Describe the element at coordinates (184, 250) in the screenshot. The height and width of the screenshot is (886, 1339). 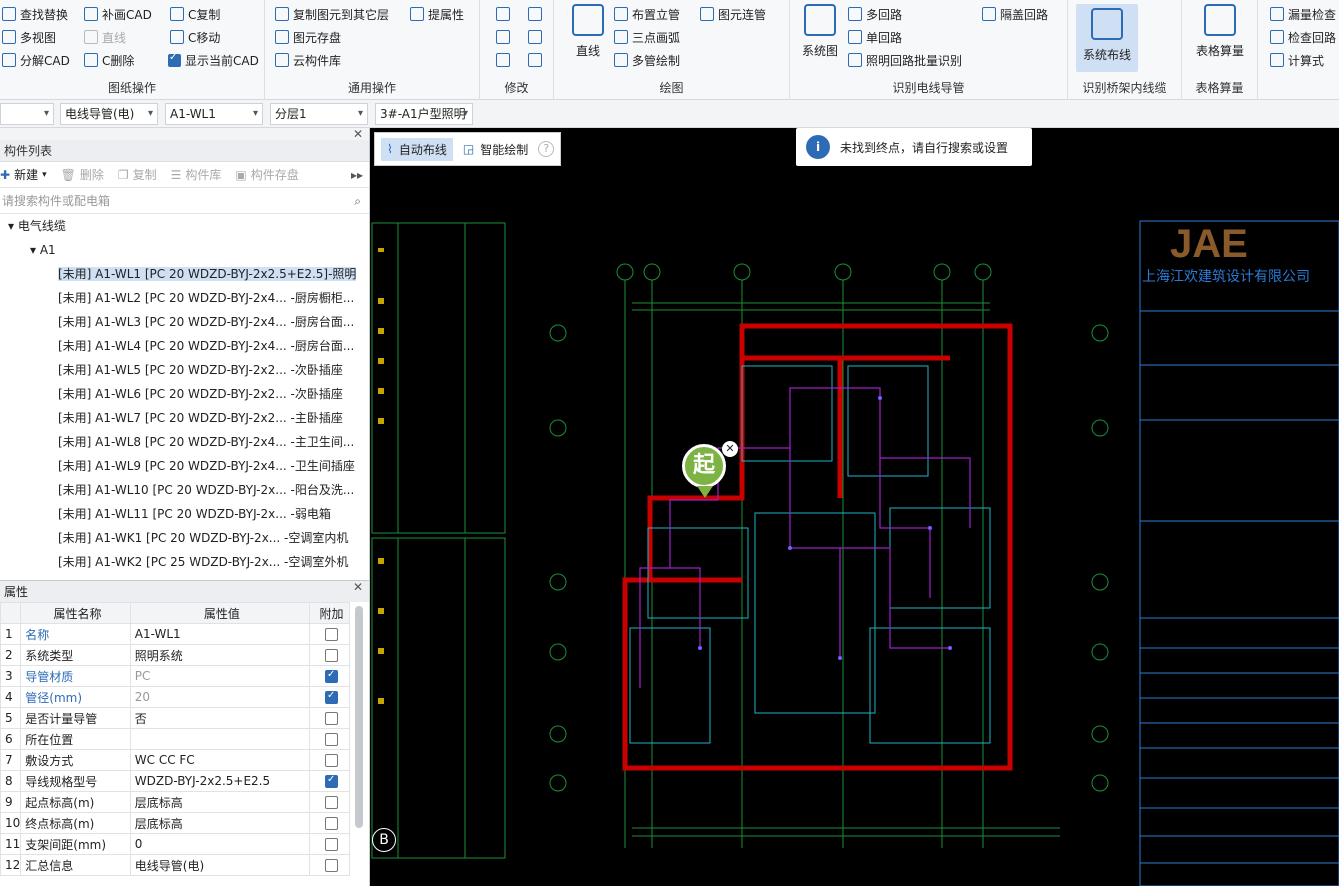
I see `tree-group-a1: ▾ A1` at that location.